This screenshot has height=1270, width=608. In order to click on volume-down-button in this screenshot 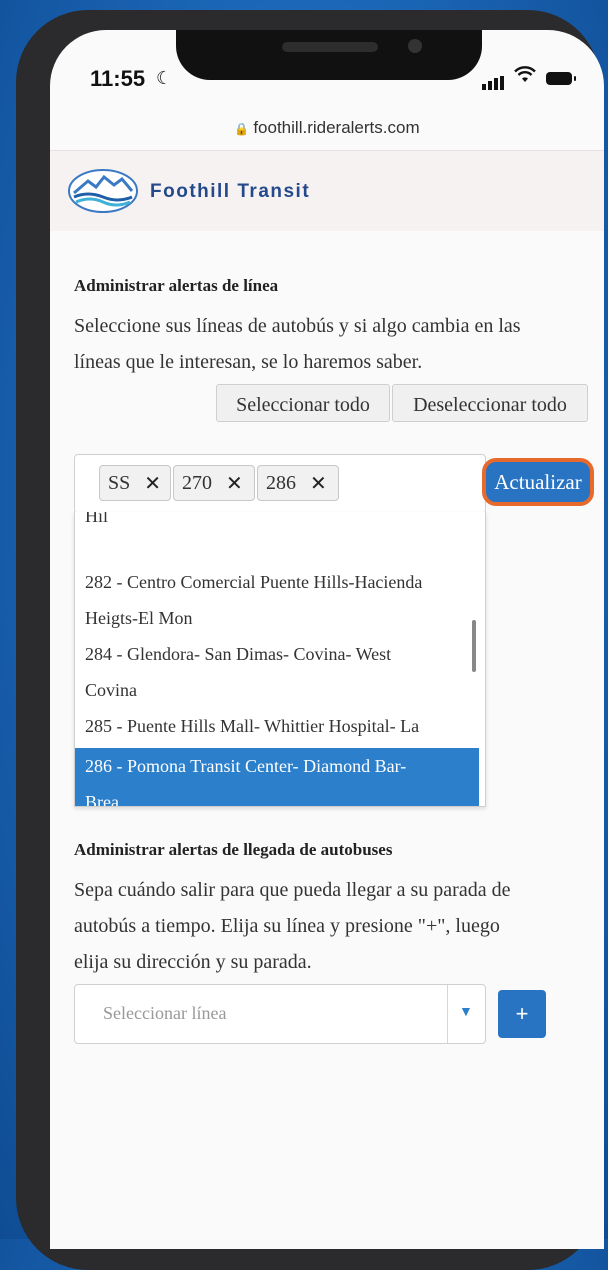, I will do `click(29, 430)`.